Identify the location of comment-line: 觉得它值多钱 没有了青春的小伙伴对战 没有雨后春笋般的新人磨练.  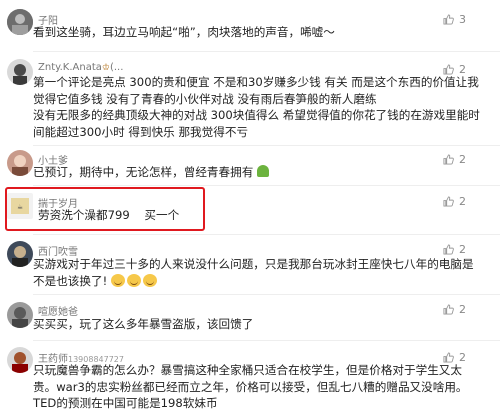
(205, 98).